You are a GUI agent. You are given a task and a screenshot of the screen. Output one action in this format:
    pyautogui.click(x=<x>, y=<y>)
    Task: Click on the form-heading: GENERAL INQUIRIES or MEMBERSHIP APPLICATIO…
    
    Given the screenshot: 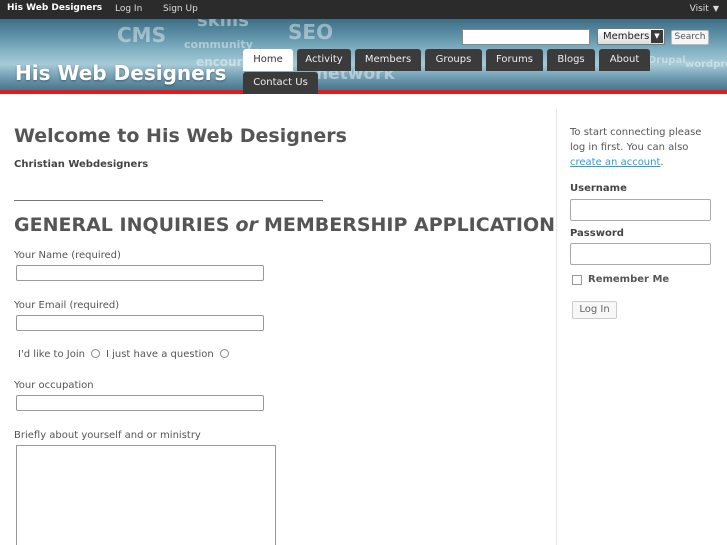 What is the action you would take?
    pyautogui.click(x=284, y=225)
    